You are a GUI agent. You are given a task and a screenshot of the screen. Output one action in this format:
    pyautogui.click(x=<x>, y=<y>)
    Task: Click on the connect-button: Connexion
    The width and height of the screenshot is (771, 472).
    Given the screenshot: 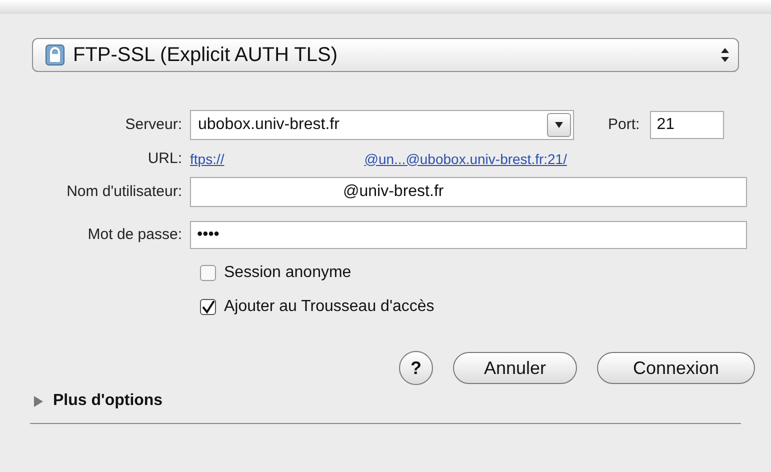 What is the action you would take?
    pyautogui.click(x=676, y=368)
    